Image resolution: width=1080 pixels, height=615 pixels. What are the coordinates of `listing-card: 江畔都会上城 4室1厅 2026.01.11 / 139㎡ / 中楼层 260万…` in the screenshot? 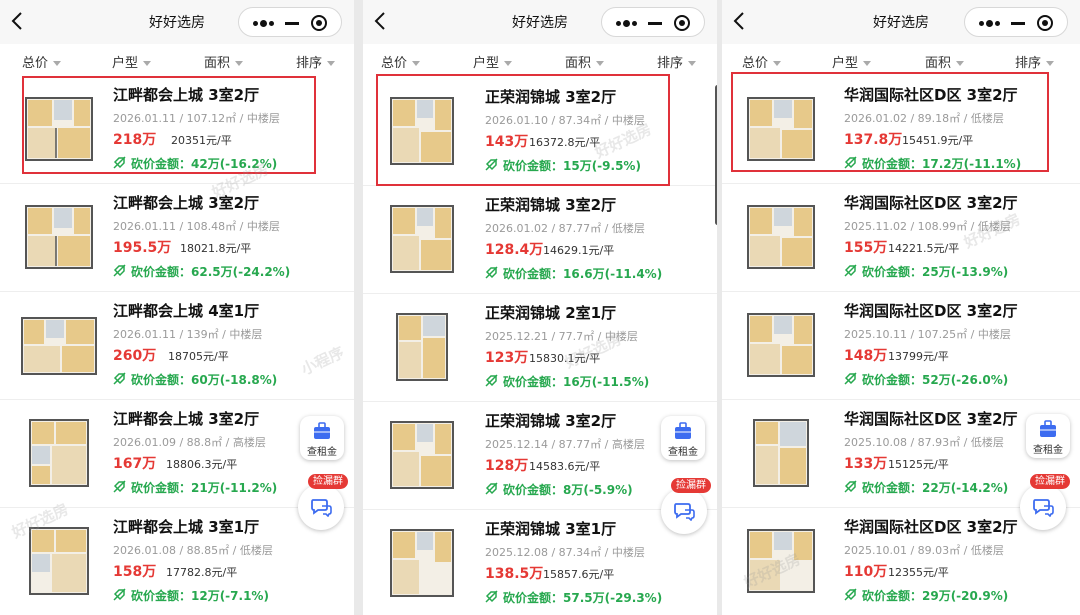 It's located at (177, 346).